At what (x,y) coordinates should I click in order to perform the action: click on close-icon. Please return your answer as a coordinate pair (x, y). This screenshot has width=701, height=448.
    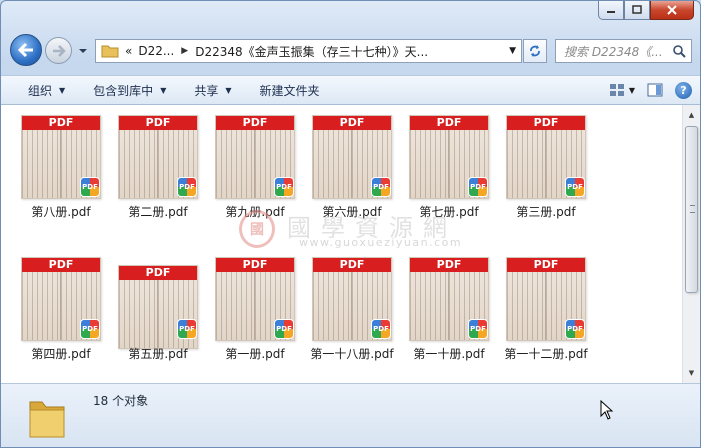
    Looking at the image, I should click on (672, 10).